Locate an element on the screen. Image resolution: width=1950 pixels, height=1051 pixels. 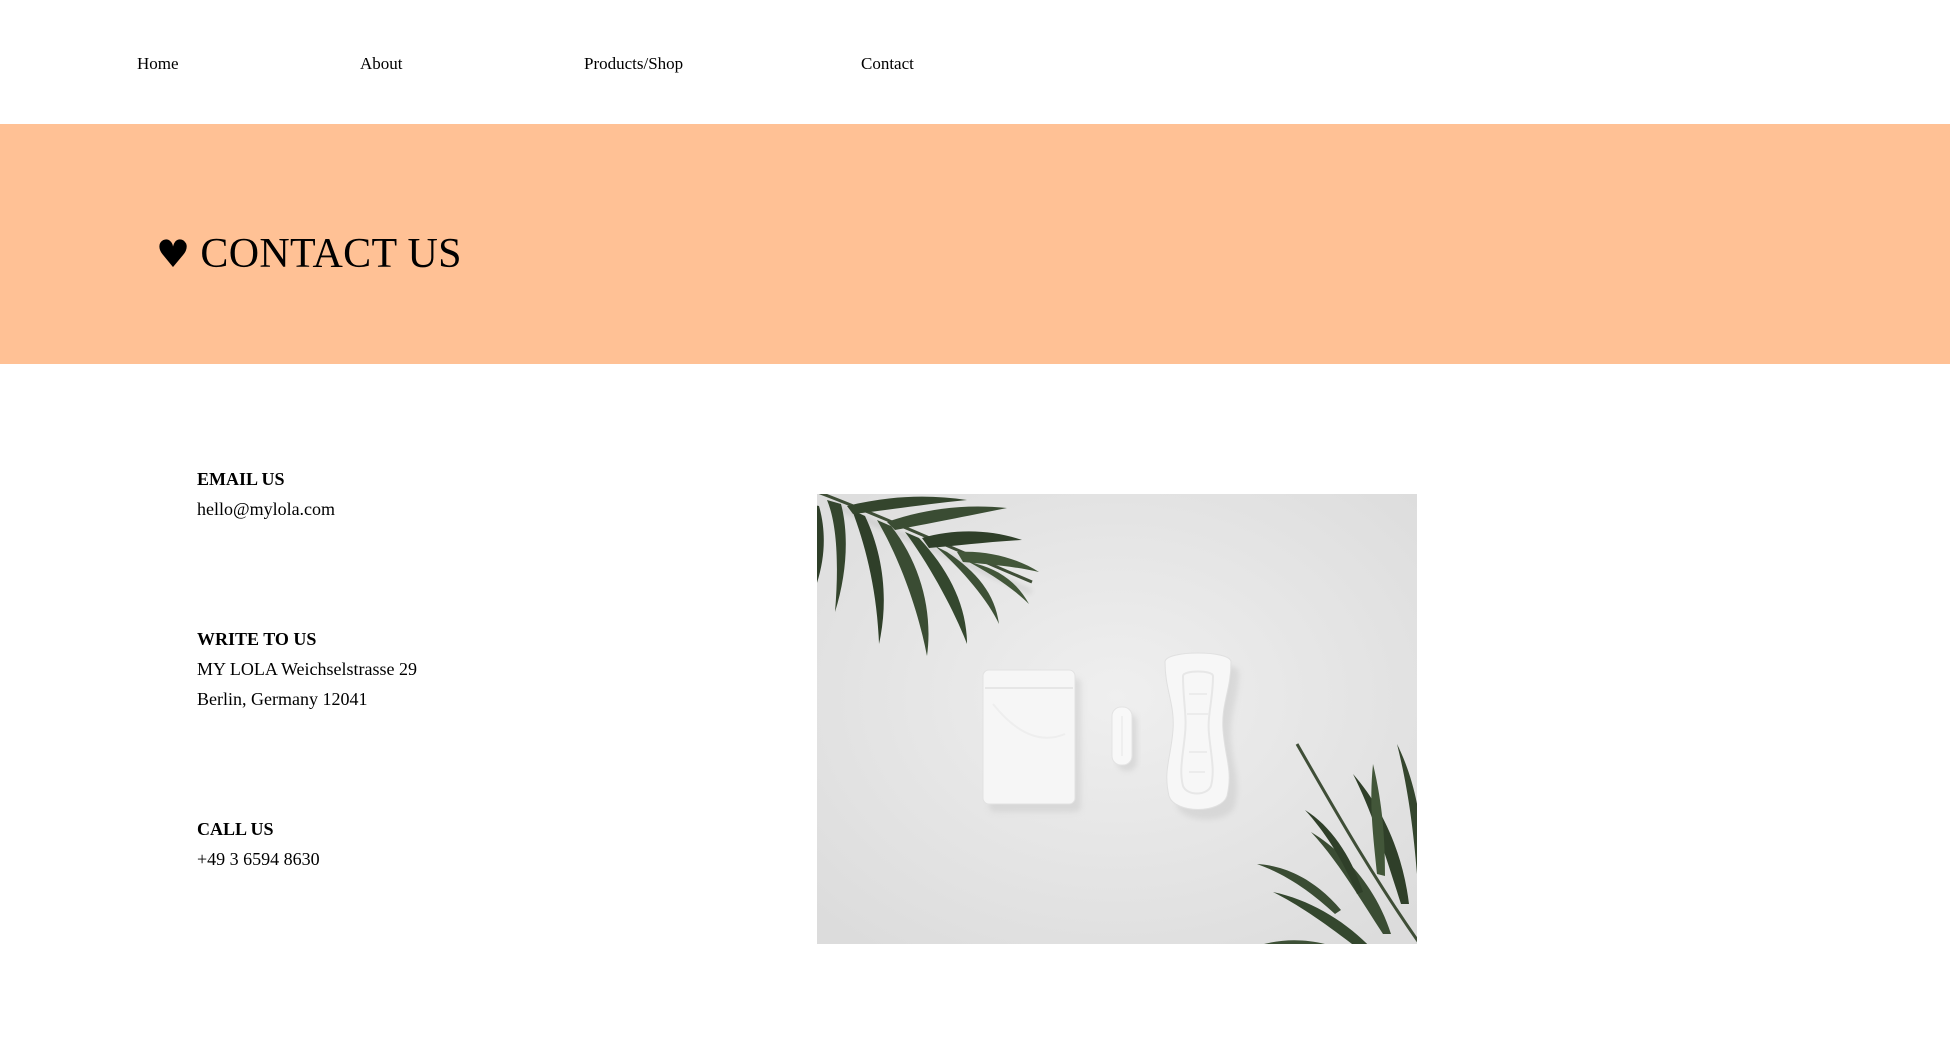
page-title: ♥ CONTACT US is located at coordinates (309, 254).